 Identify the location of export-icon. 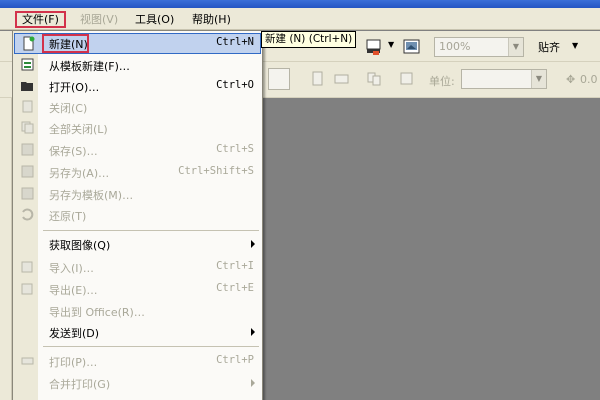
(27, 289).